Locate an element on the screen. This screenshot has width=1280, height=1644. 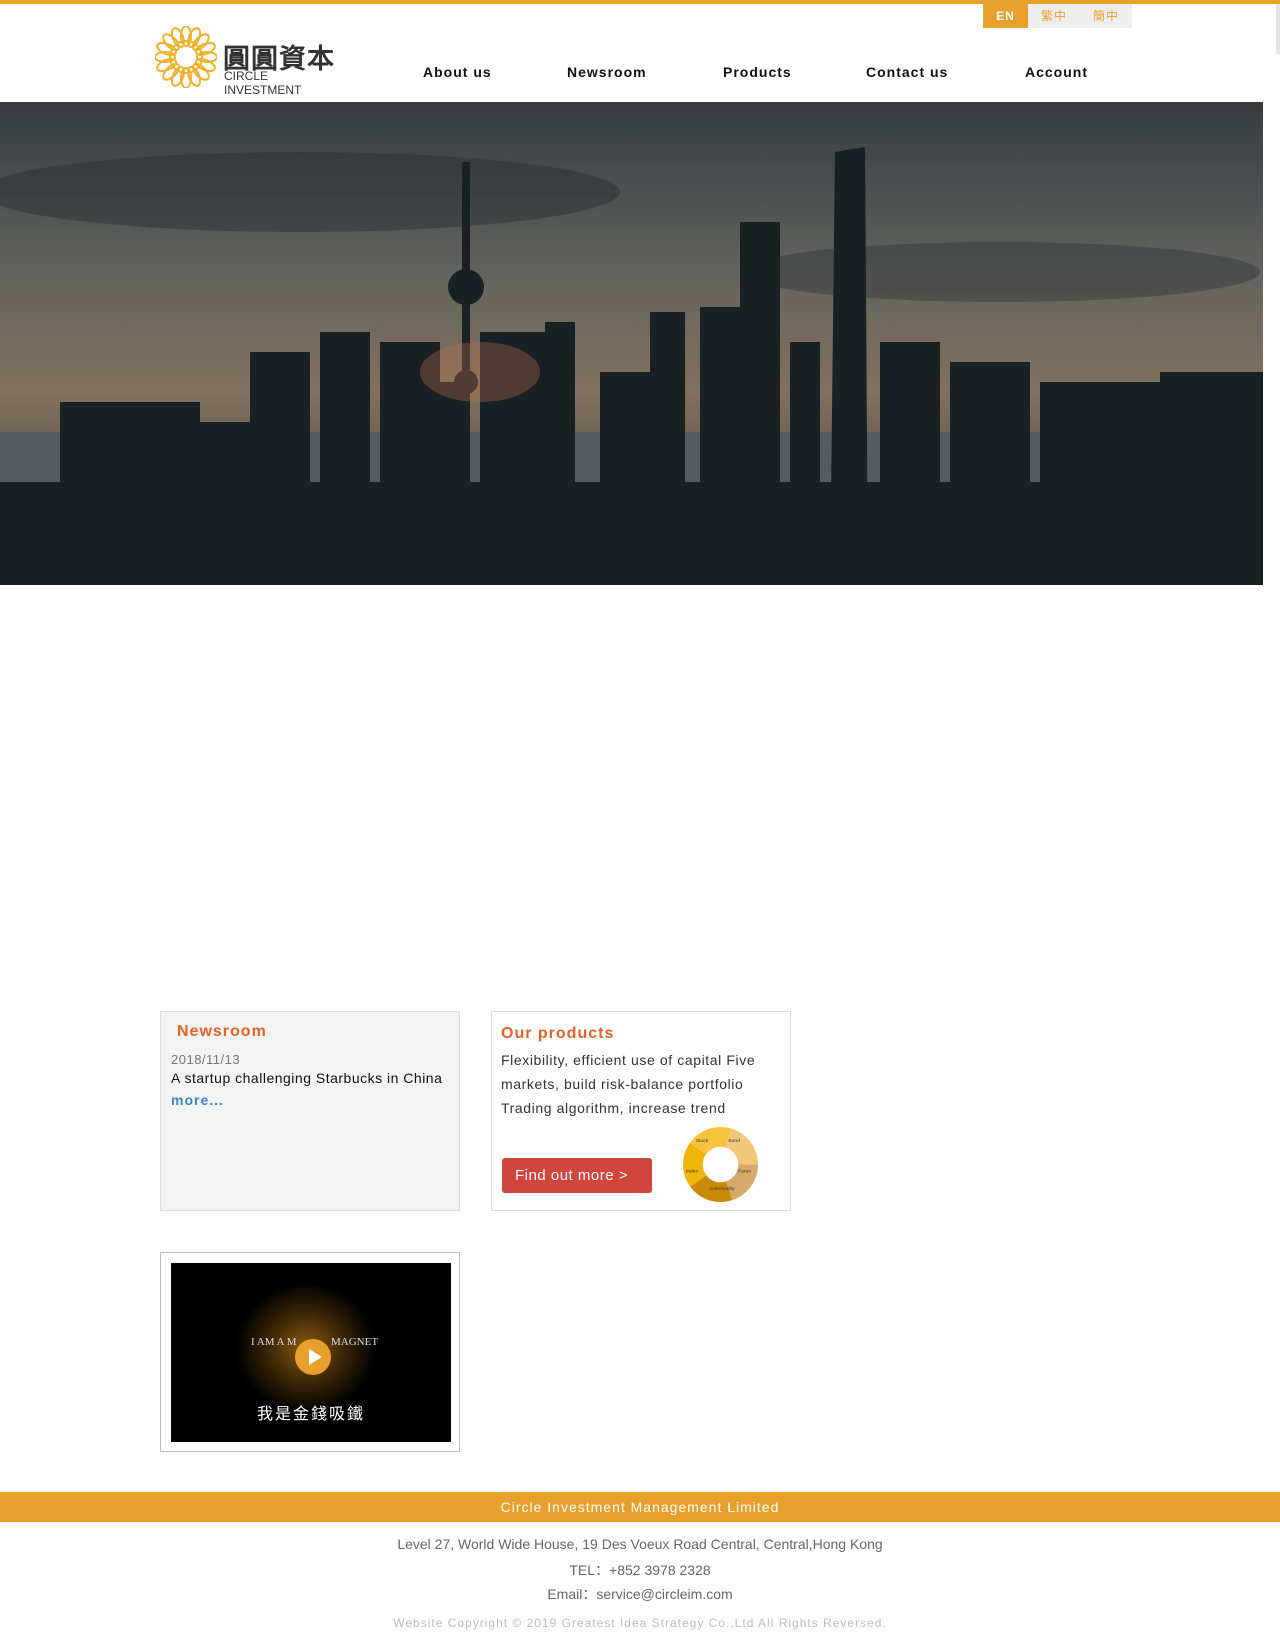
lang-simplified-chinese-button: 簡中 is located at coordinates (1106, 16).